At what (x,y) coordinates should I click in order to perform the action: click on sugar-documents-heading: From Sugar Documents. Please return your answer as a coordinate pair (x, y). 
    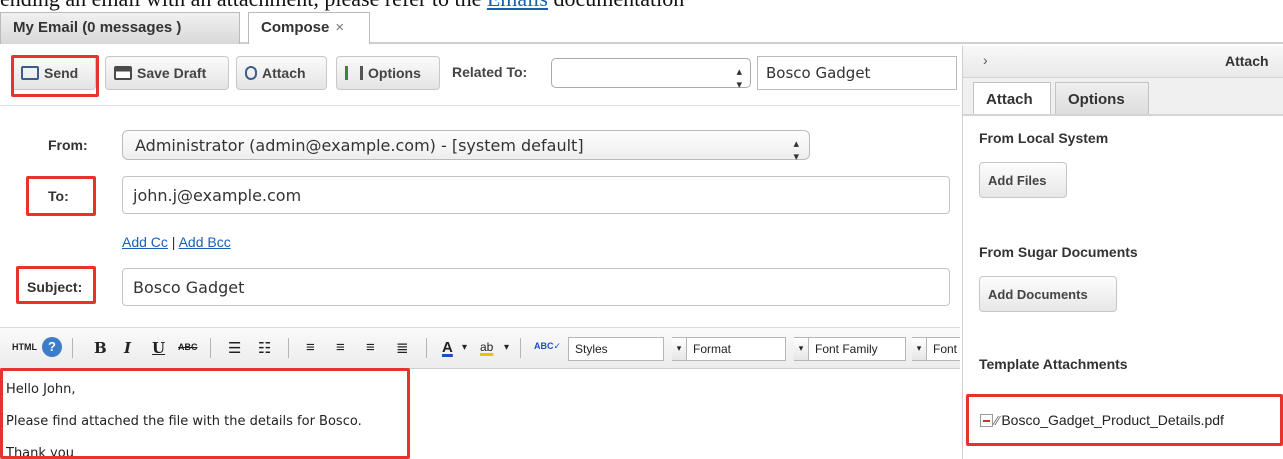
    Looking at the image, I should click on (1058, 252).